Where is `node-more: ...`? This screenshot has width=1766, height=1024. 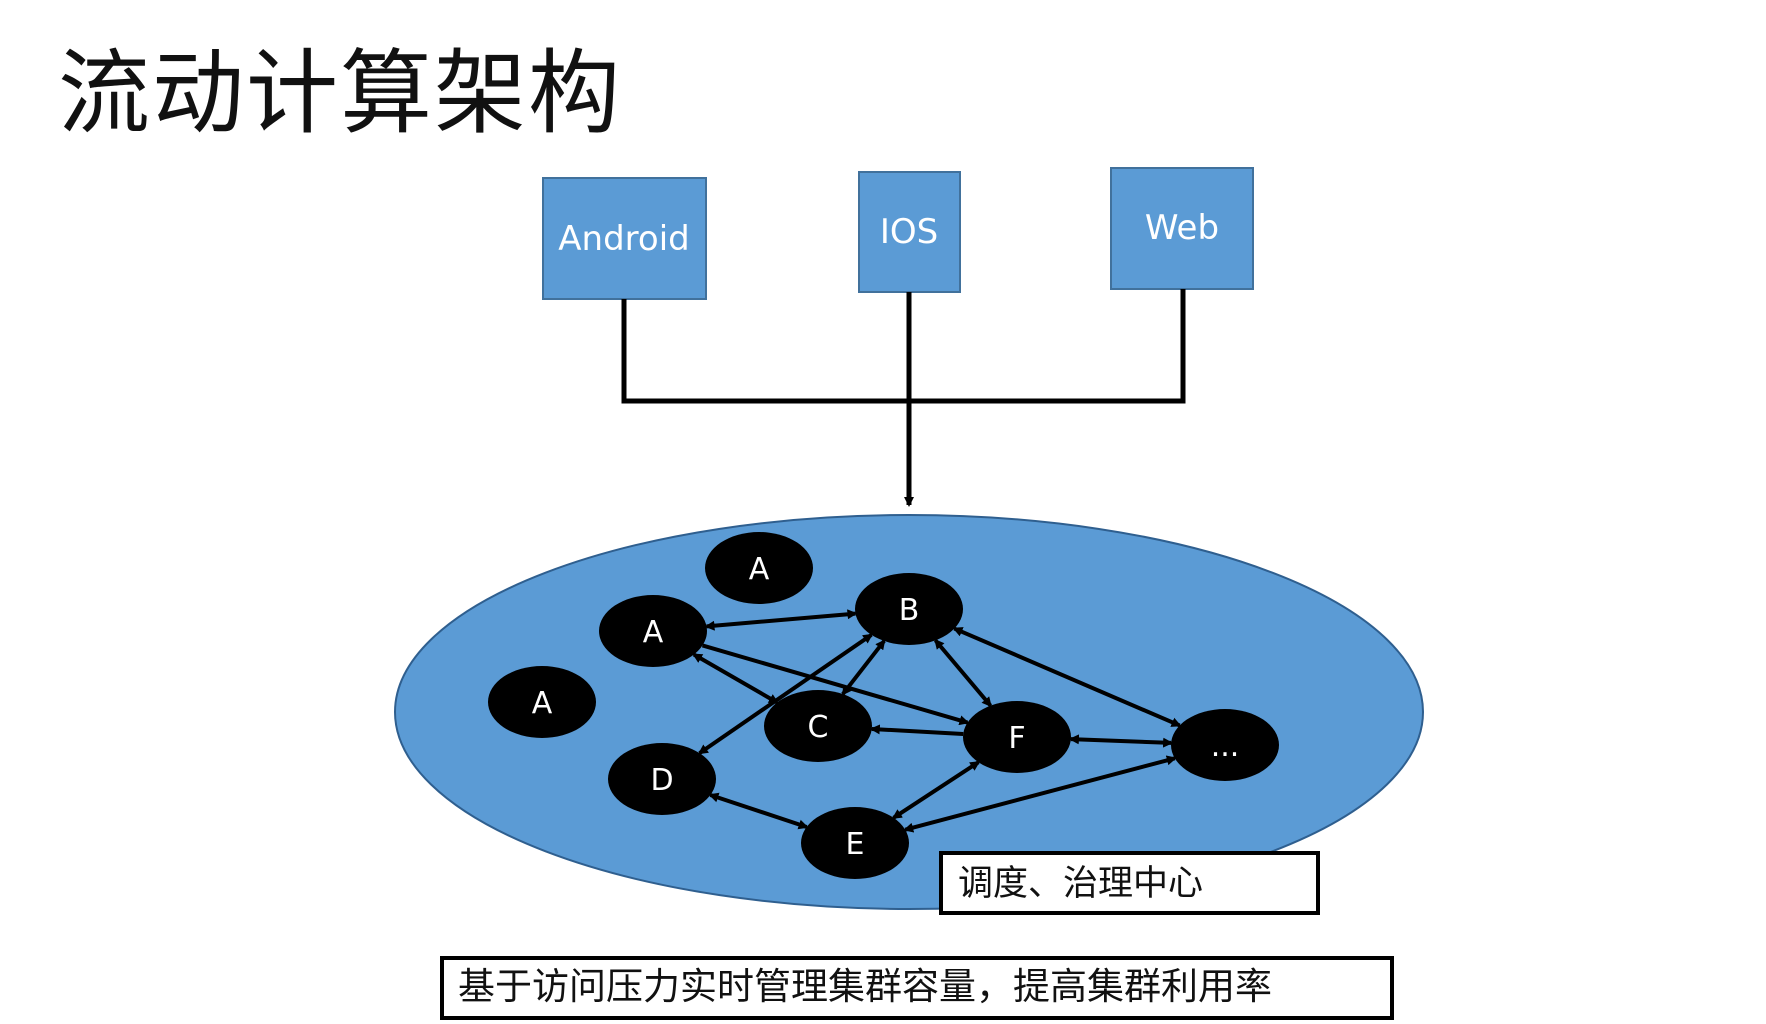
node-more: ... is located at coordinates (1225, 745).